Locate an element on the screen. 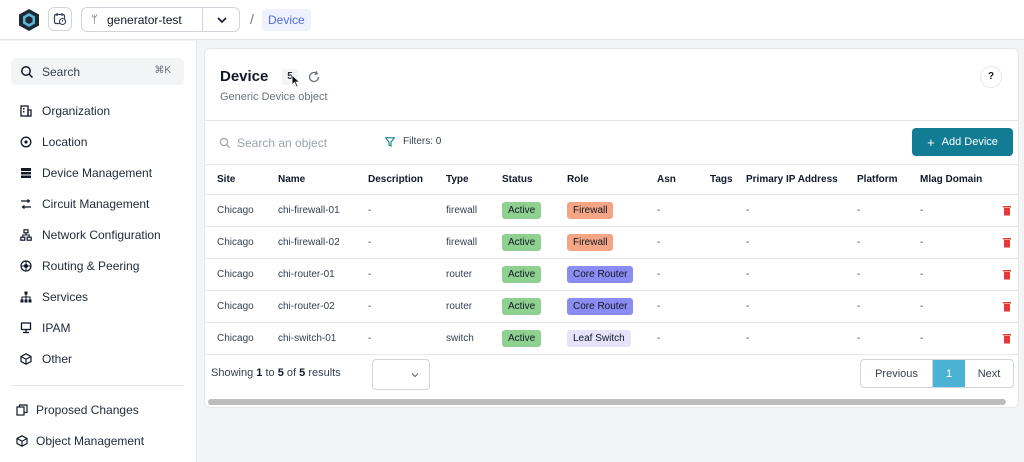  cell-role: Core Router is located at coordinates (612, 306).